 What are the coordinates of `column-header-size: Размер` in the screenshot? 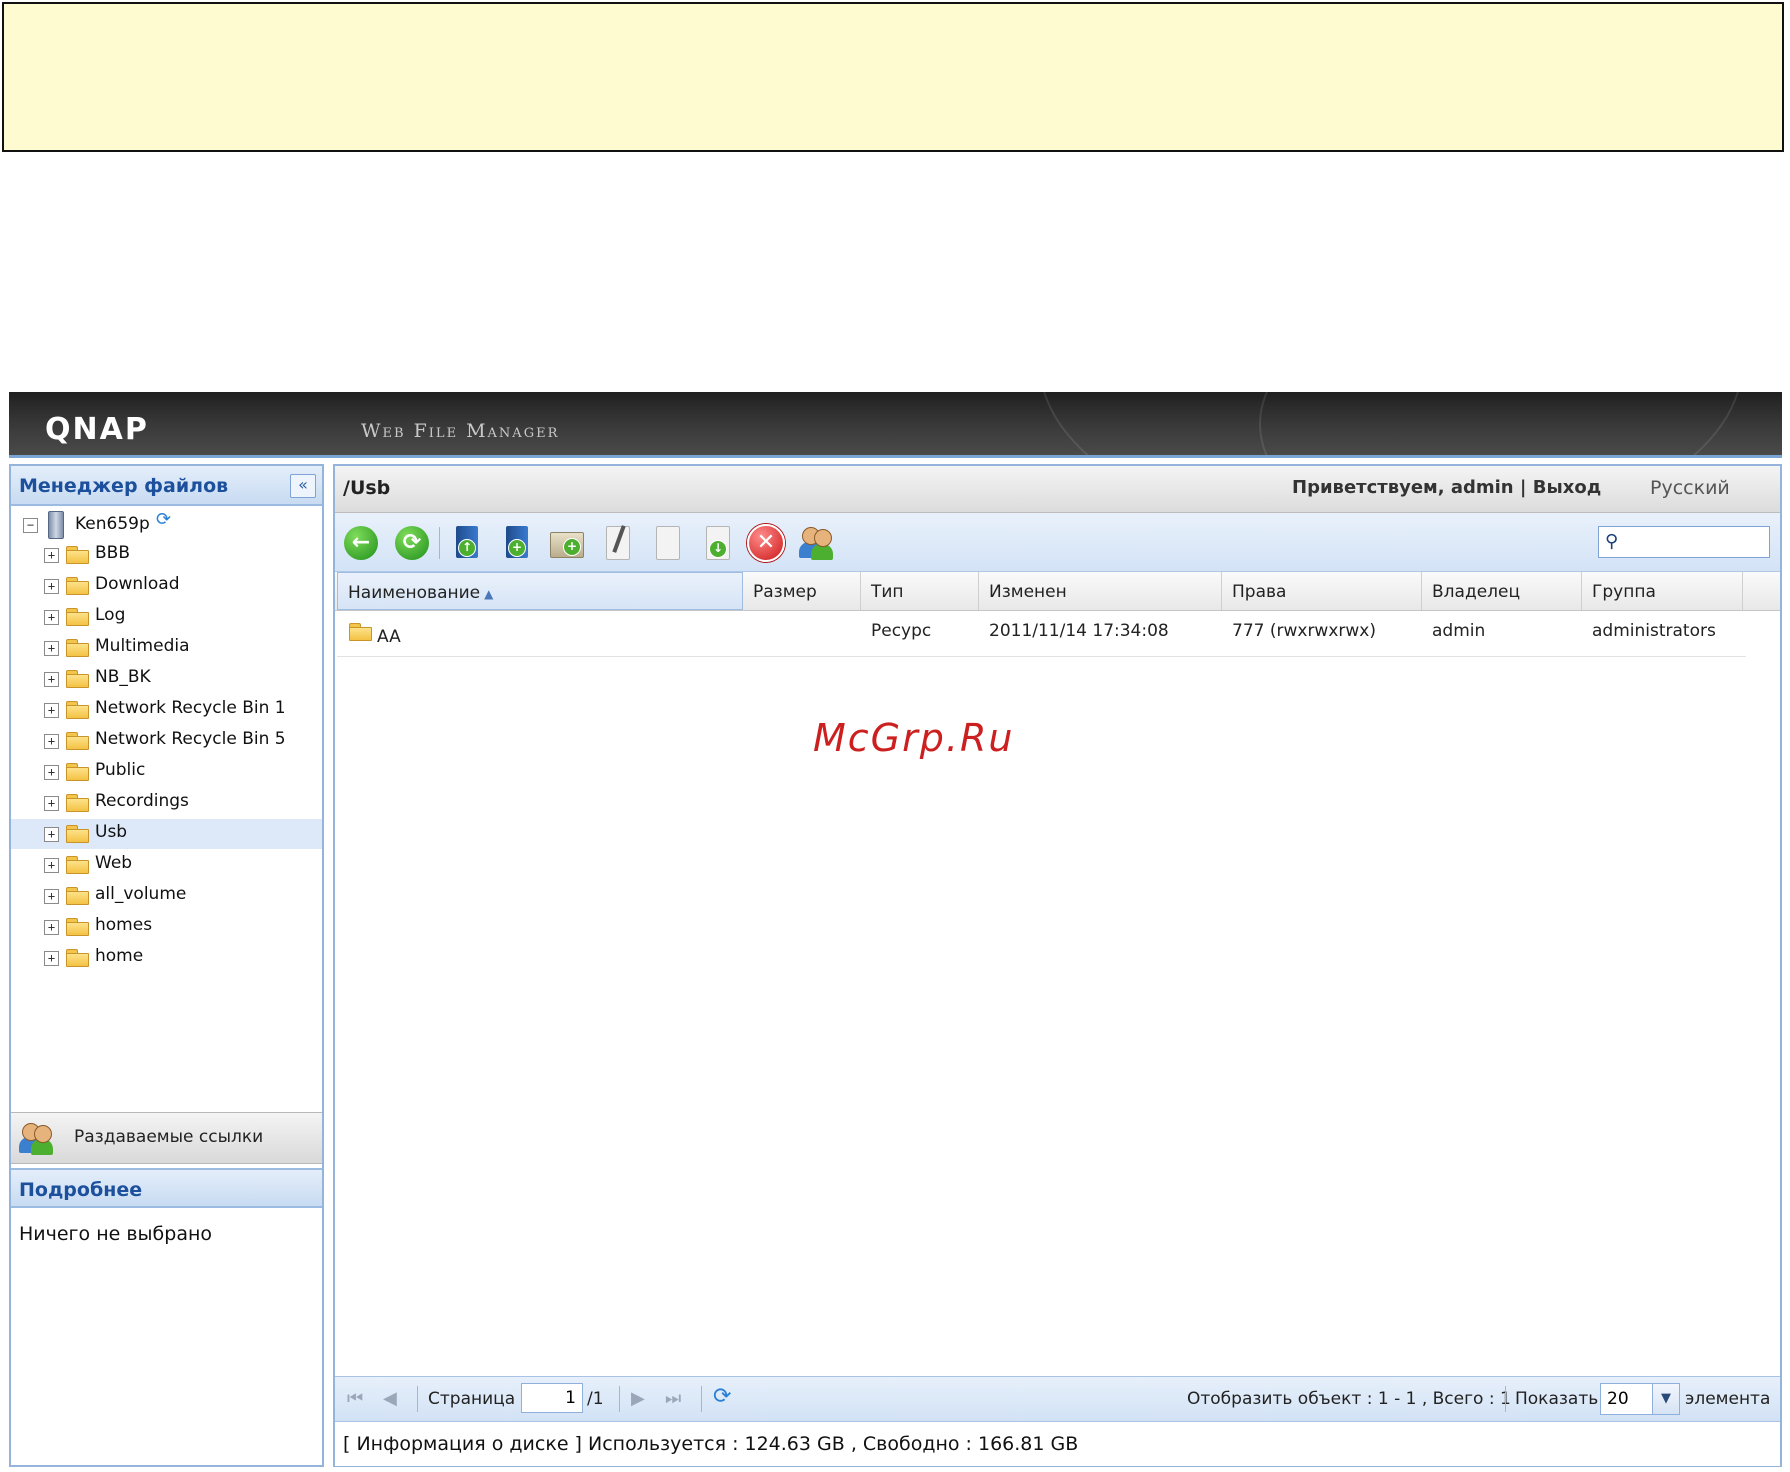 It's located at (802, 591).